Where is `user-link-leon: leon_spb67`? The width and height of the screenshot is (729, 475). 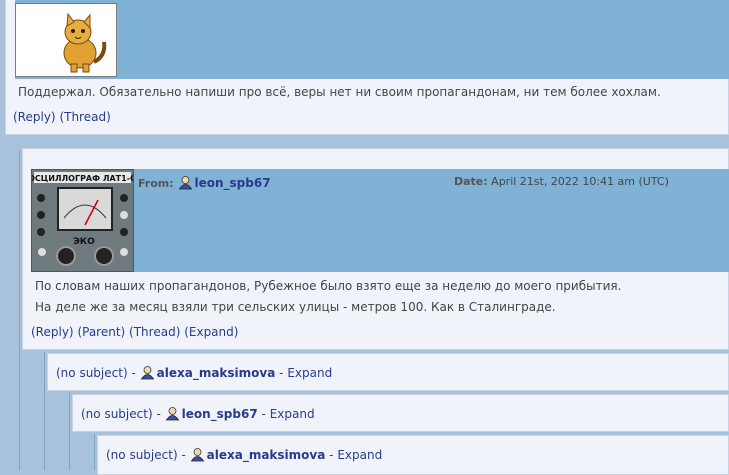 user-link-leon: leon_spb67 is located at coordinates (233, 183).